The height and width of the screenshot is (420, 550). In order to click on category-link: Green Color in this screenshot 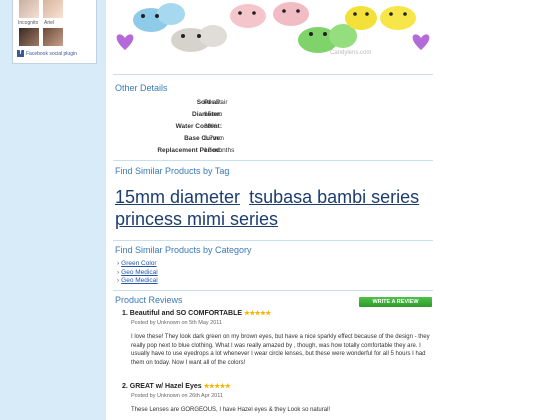, I will do `click(138, 263)`.